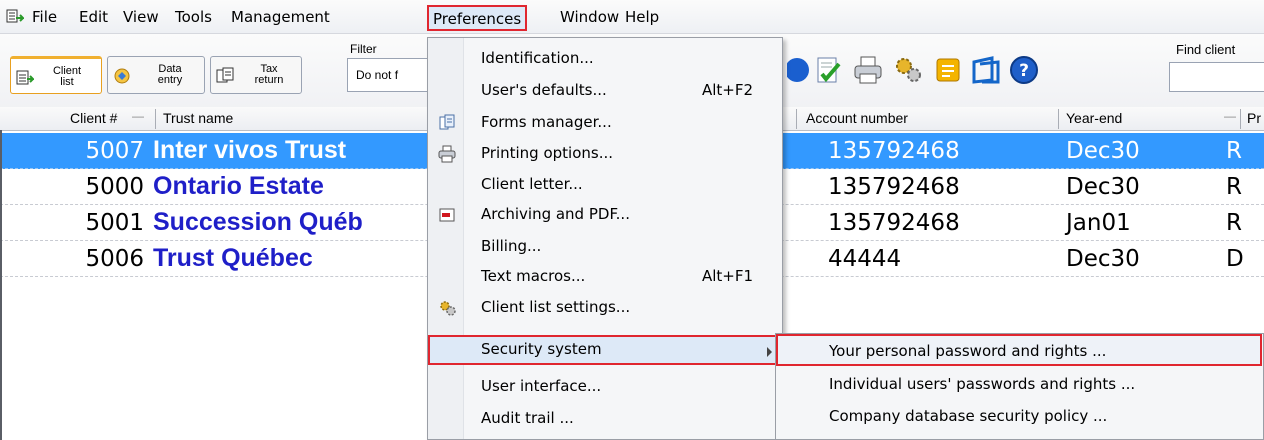 This screenshot has height=440, width=1264. What do you see at coordinates (1, 285) in the screenshot?
I see `window-left-border` at bounding box center [1, 285].